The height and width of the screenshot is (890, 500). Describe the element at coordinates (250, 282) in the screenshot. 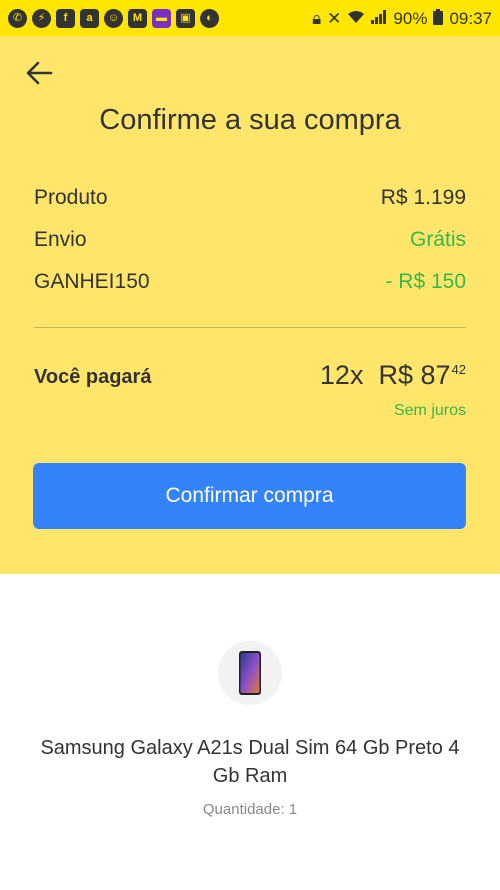

I see `coupon-row: GANHEI150 - R$ 150` at that location.